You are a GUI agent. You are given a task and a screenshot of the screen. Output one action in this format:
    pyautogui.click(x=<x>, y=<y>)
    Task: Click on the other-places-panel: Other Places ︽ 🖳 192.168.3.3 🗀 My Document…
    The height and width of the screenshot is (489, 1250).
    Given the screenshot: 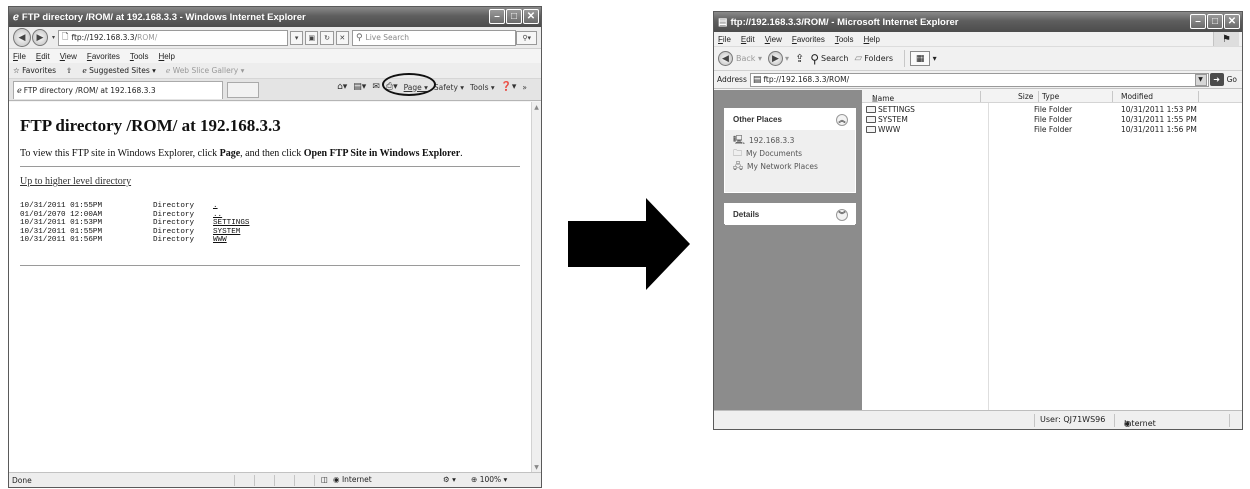 What is the action you would take?
    pyautogui.click(x=790, y=150)
    